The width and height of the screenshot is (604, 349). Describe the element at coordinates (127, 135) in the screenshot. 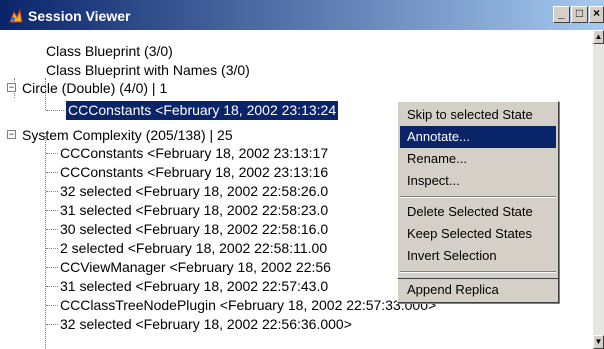

I see `tree-item-label: System Complexity (205/138) | 25` at that location.